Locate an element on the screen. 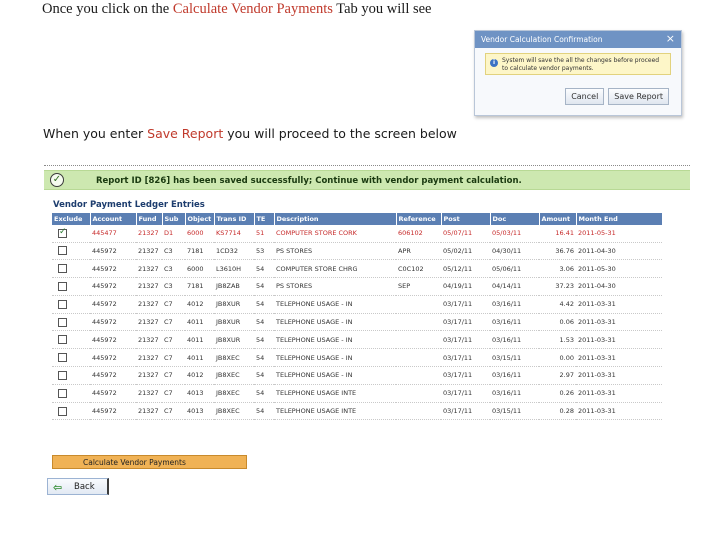 This screenshot has width=720, height=540. info-icon: i is located at coordinates (494, 63).